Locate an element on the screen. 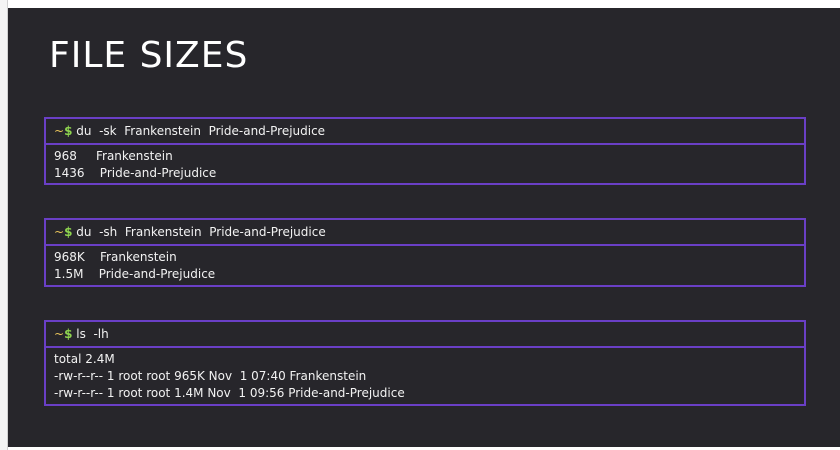 Image resolution: width=840 pixels, height=450 pixels. command-output: 968 Frankenstein 1436 Pride-and-Prejudice is located at coordinates (425, 165).